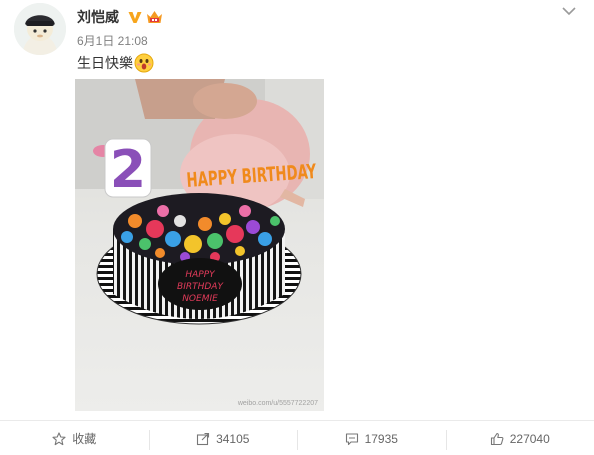 This screenshot has width=594, height=455. What do you see at coordinates (233, 438) in the screenshot?
I see `repost-count: 34105` at bounding box center [233, 438].